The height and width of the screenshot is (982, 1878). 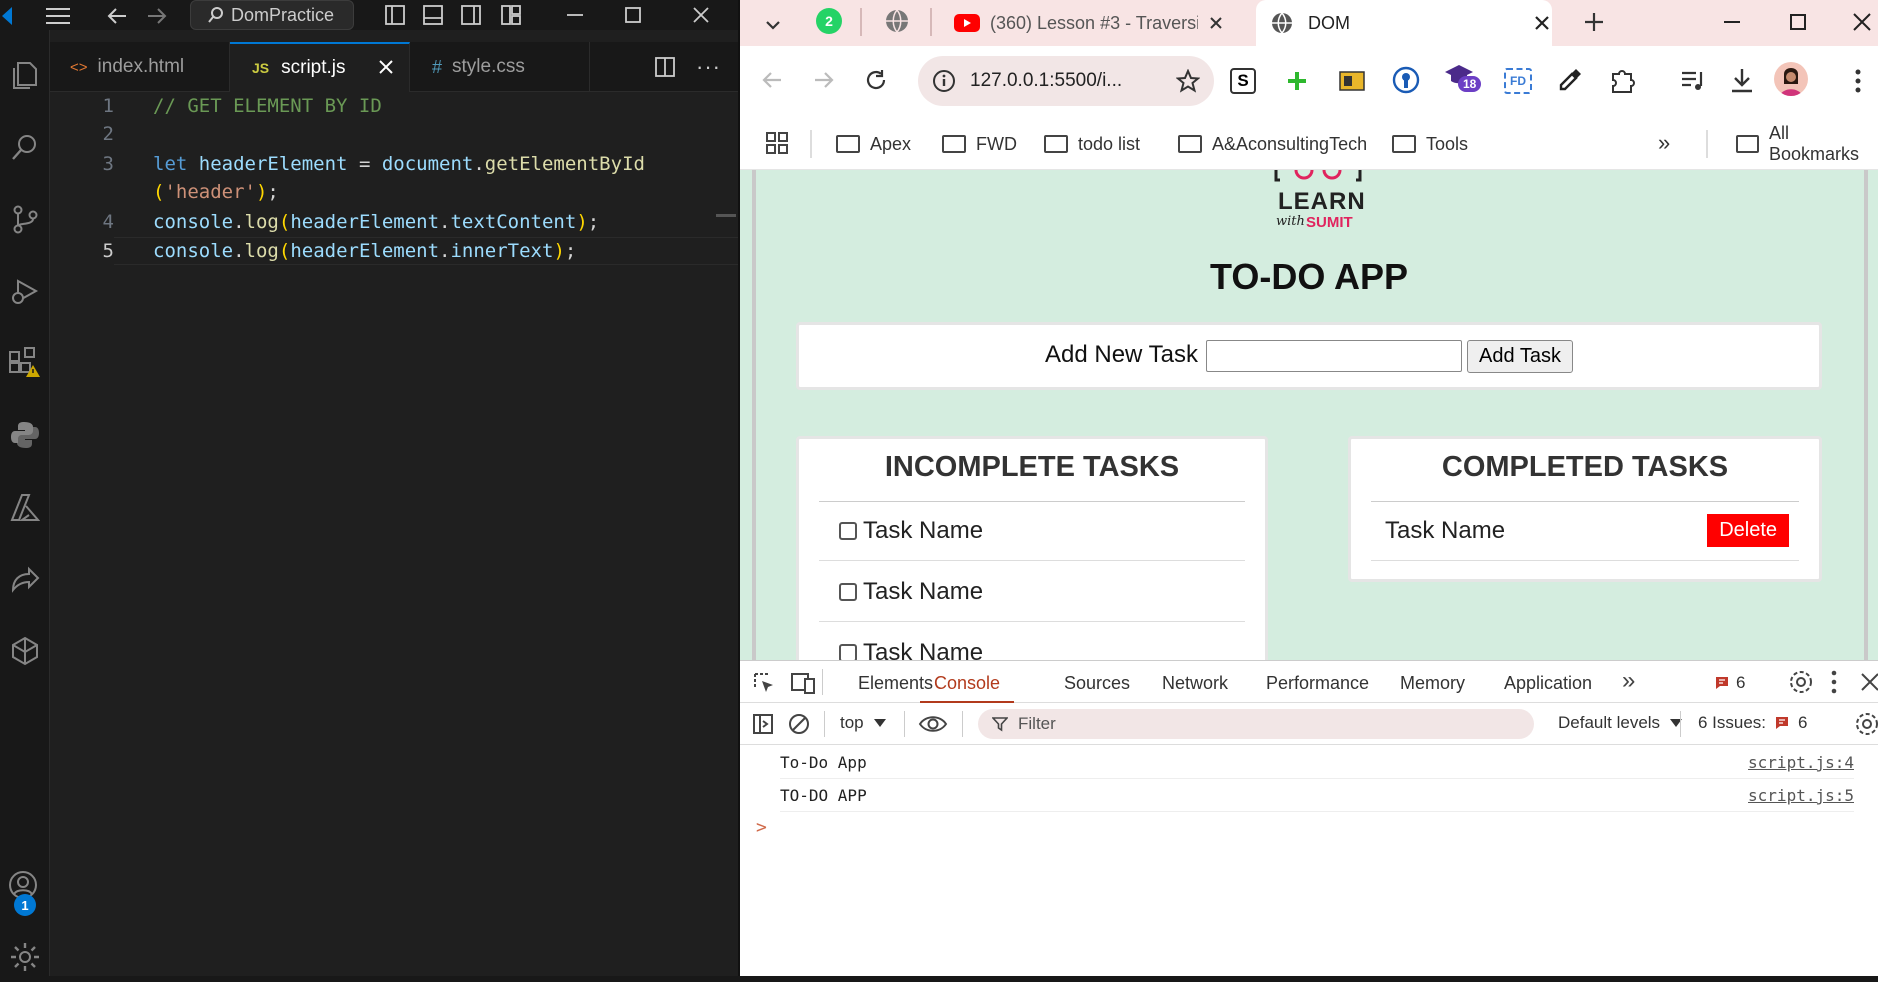 What do you see at coordinates (395, 15) in the screenshot?
I see `toggle-primary-sidebar-icon` at bounding box center [395, 15].